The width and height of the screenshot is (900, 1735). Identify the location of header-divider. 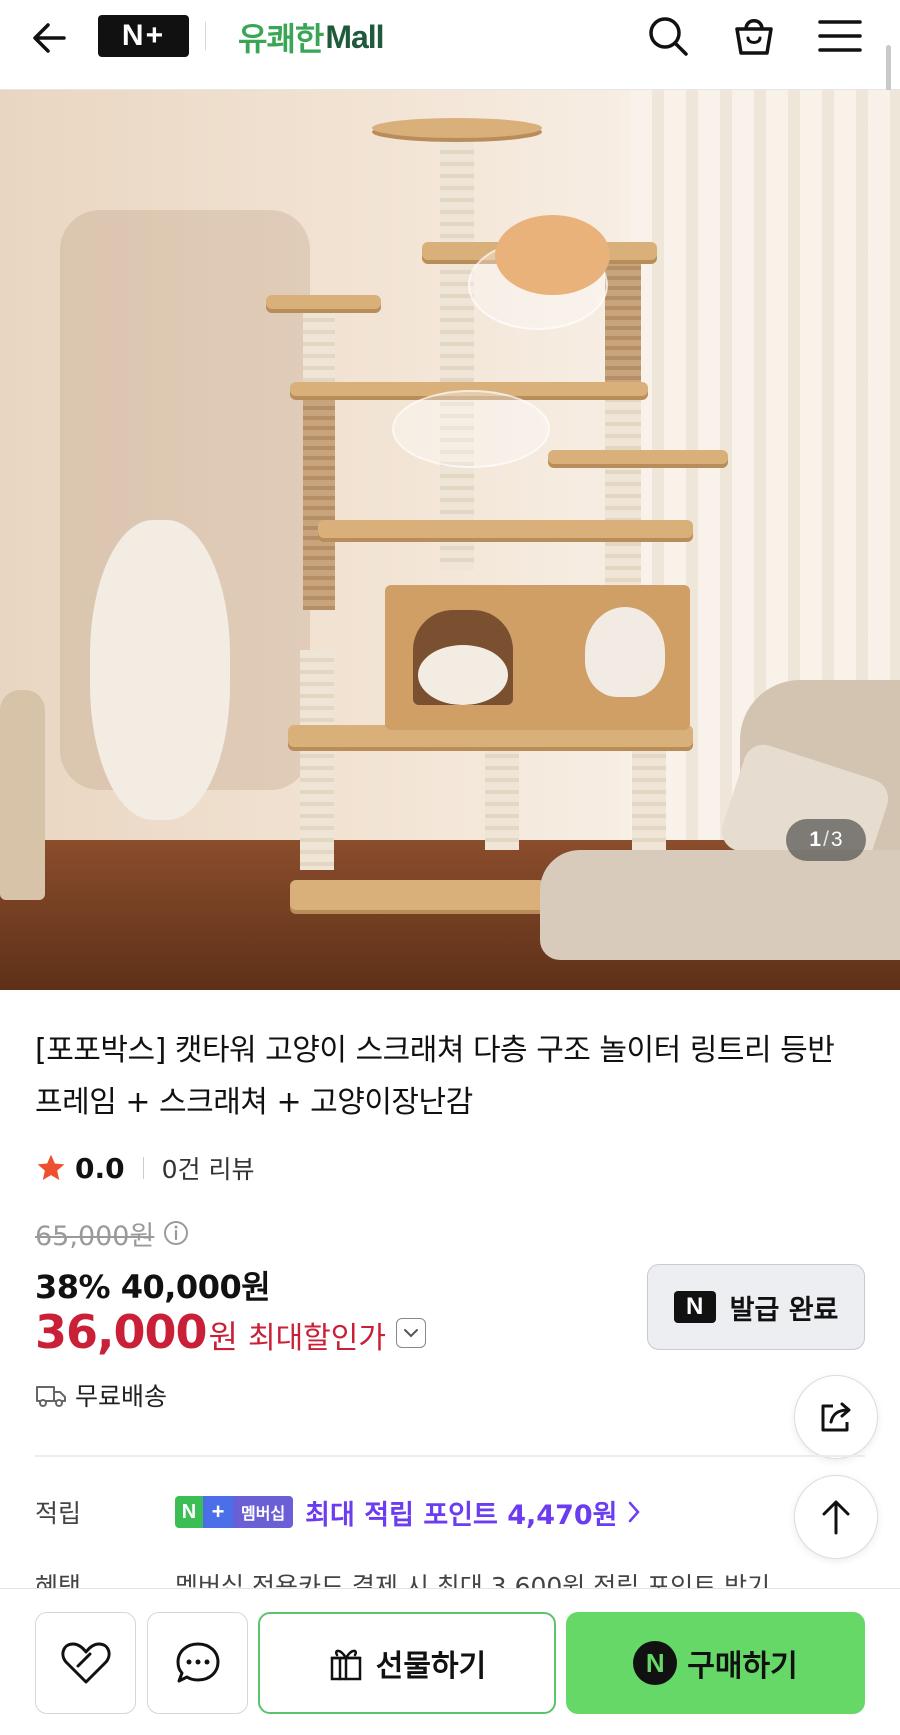
(205, 36).